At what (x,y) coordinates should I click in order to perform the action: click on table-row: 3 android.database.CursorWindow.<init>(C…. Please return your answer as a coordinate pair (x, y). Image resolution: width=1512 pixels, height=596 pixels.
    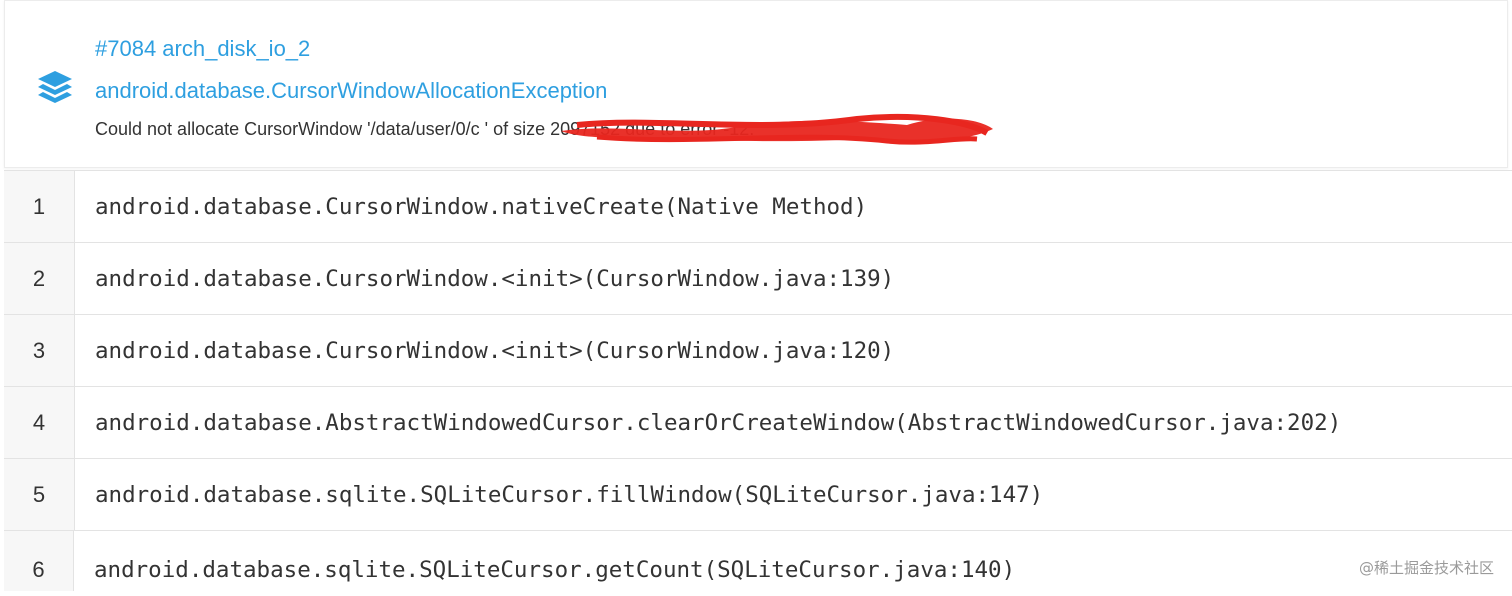
    Looking at the image, I should click on (758, 351).